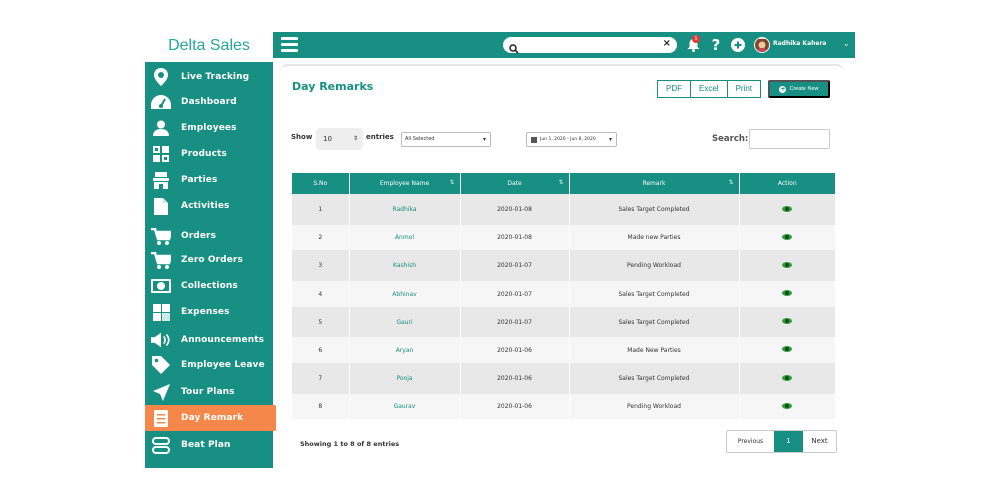 The height and width of the screenshot is (500, 1000). I want to click on plus-icon: +, so click(783, 89).